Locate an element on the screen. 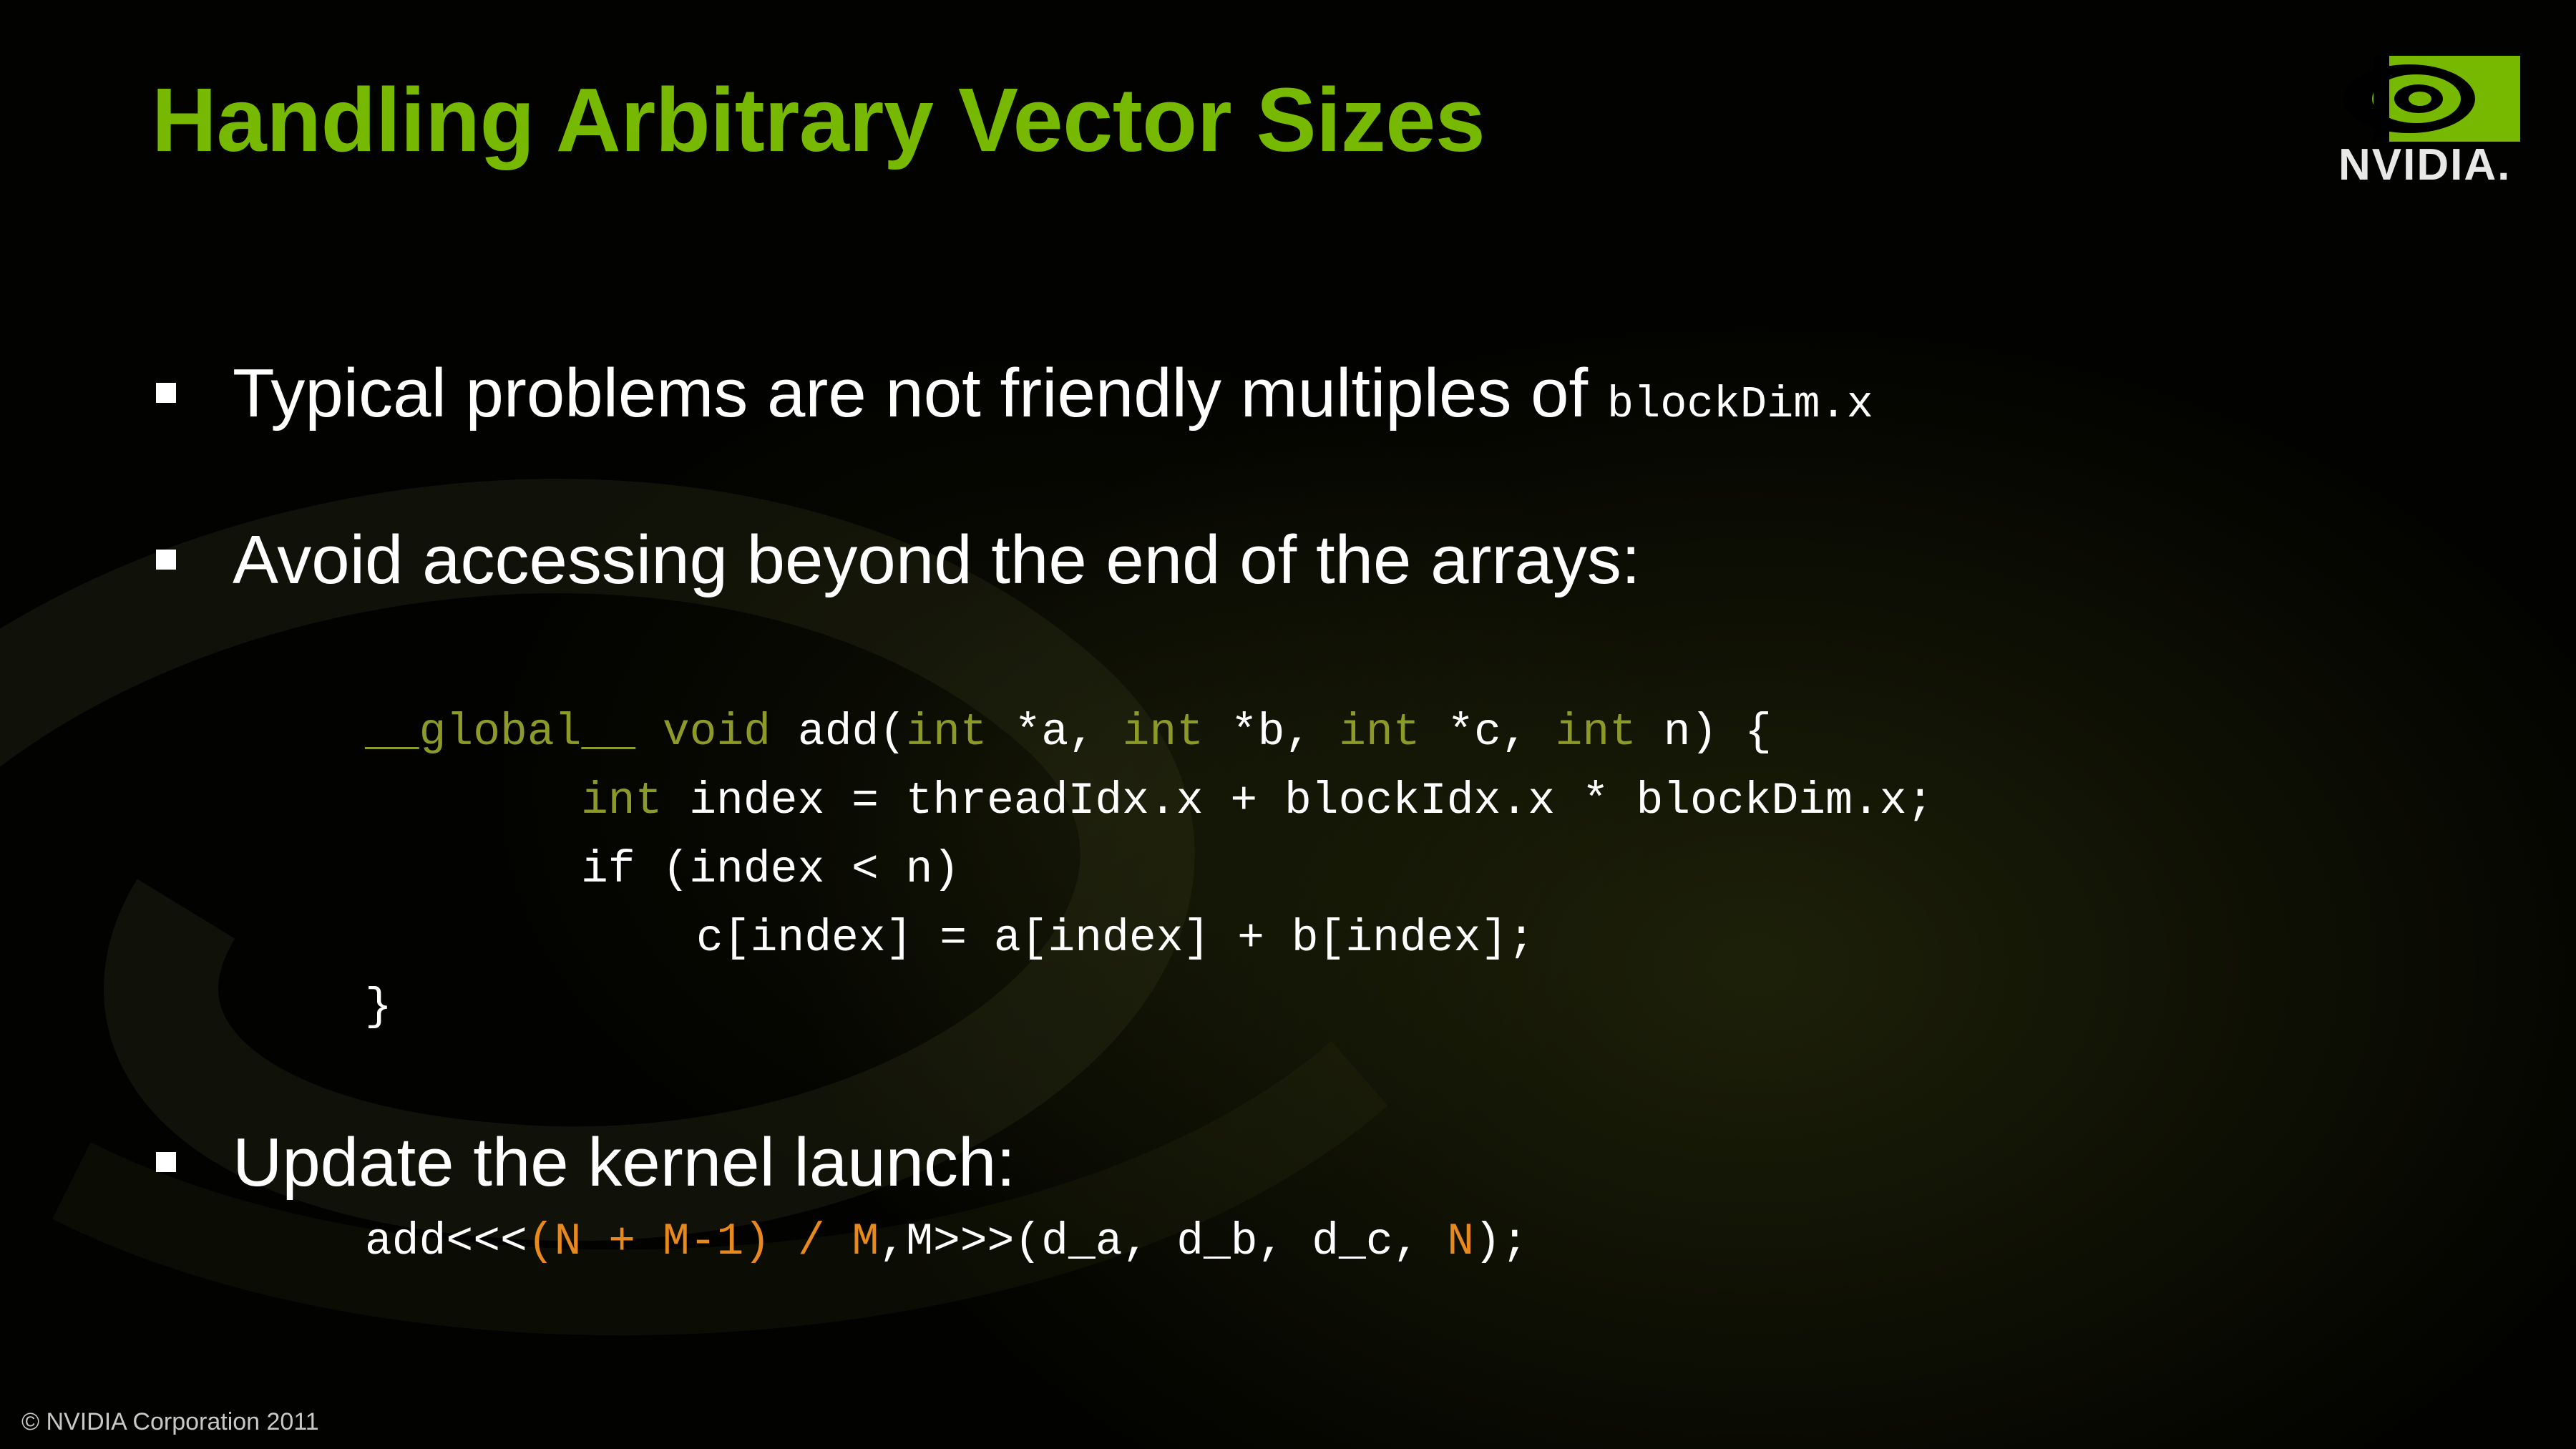 Image resolution: width=2576 pixels, height=1449 pixels. inline-code: blockDim.x is located at coordinates (1739, 404).